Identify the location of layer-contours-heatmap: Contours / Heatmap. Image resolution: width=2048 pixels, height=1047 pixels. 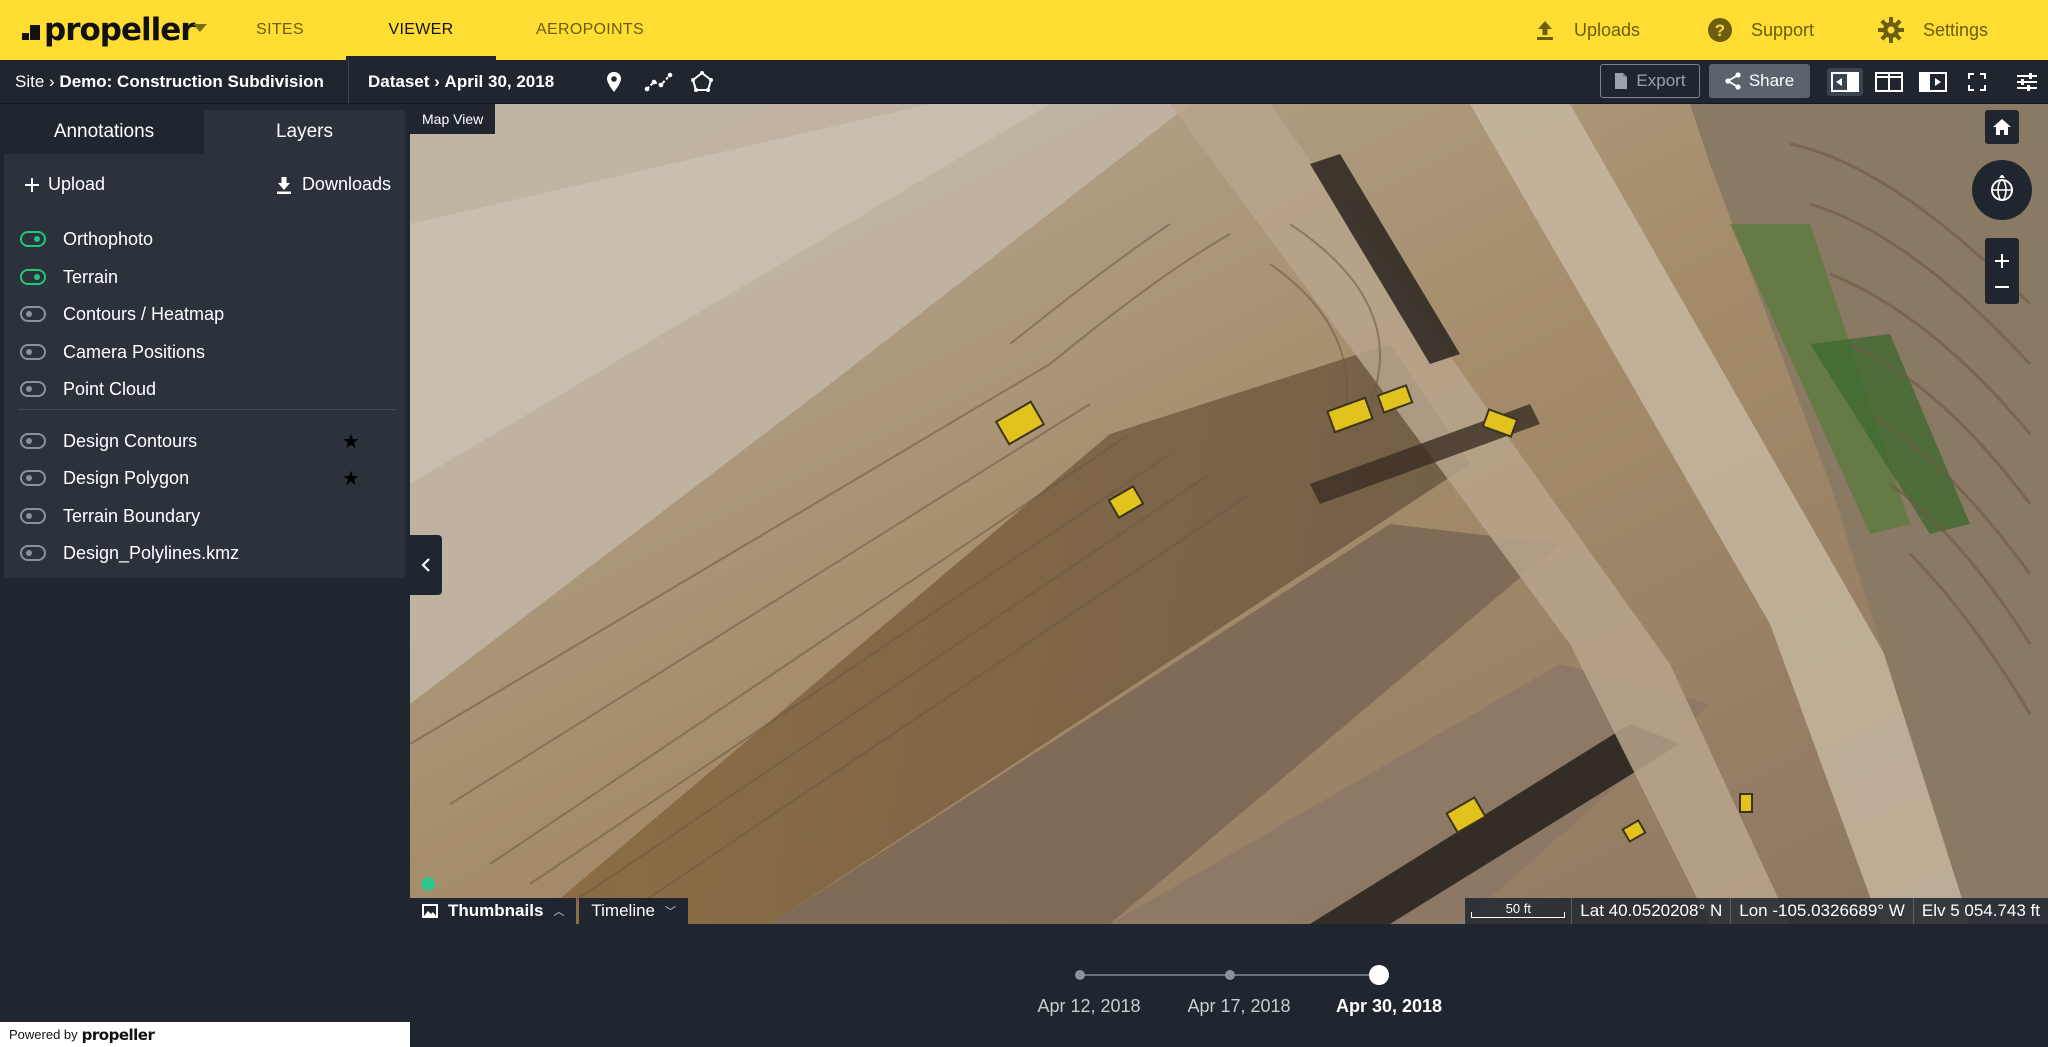
(210, 314).